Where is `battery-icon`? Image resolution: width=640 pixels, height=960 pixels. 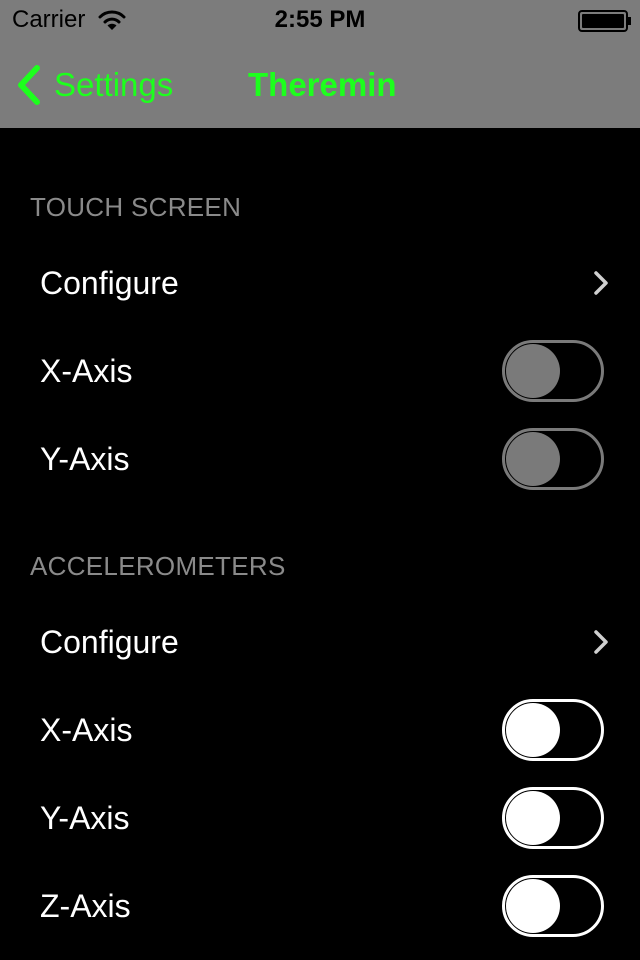 battery-icon is located at coordinates (604, 21).